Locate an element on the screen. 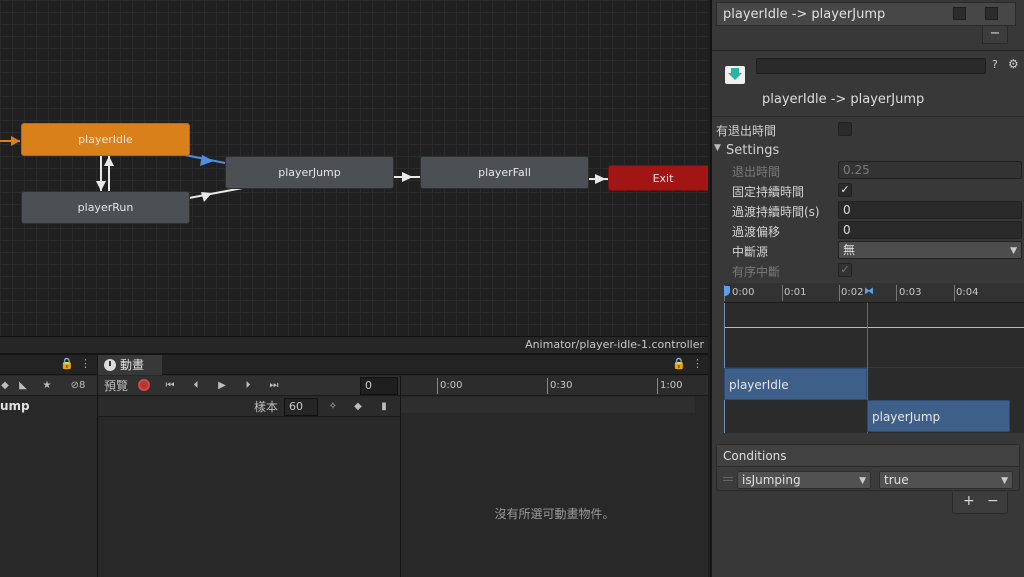 This screenshot has width=1024, height=577. state-node-label: playerRun is located at coordinates (105, 207).